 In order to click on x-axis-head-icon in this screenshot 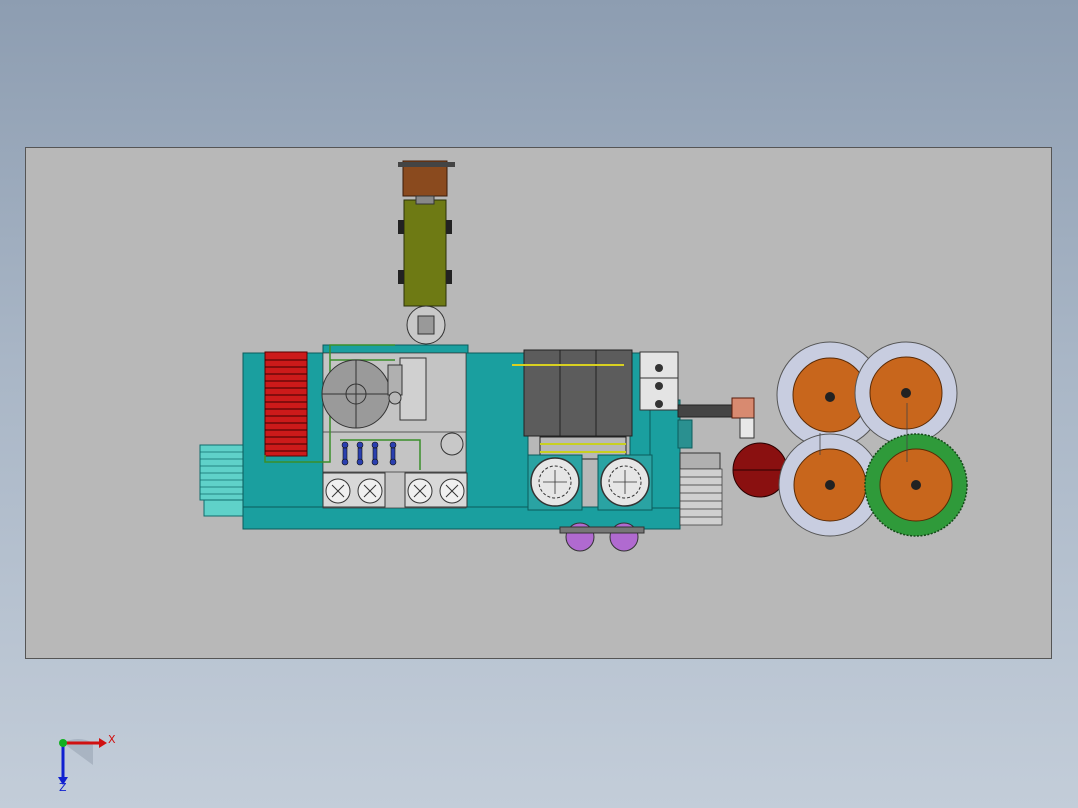, I will do `click(103, 743)`.